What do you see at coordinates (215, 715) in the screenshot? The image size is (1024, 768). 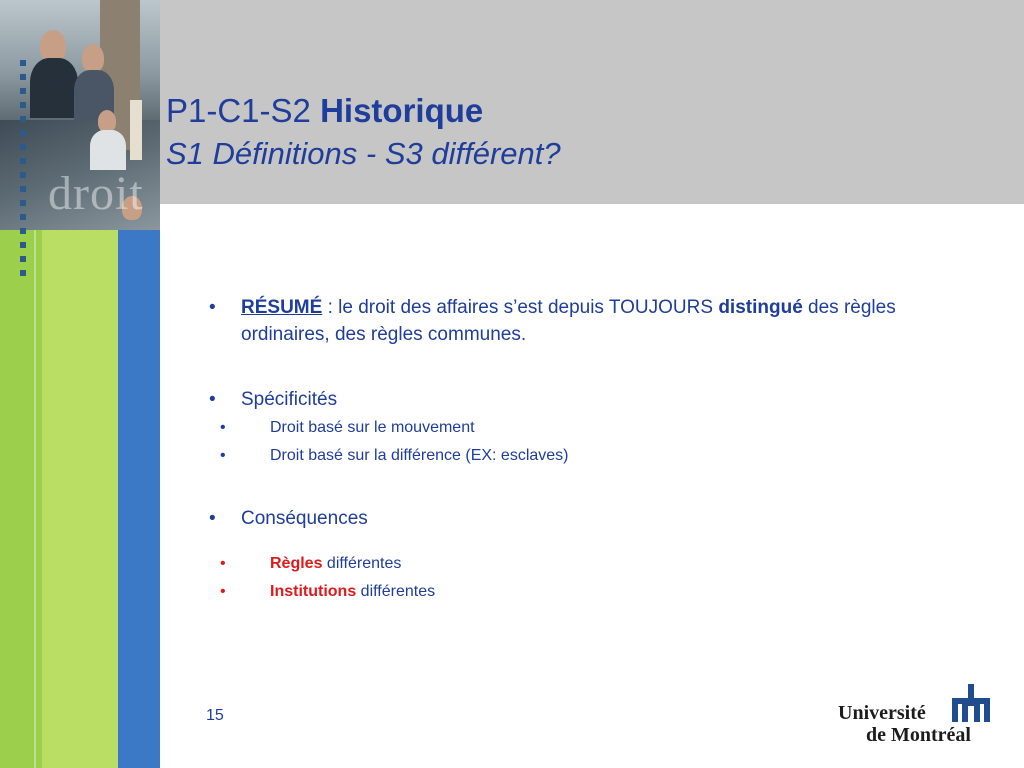 I see `page-number: 15` at bounding box center [215, 715].